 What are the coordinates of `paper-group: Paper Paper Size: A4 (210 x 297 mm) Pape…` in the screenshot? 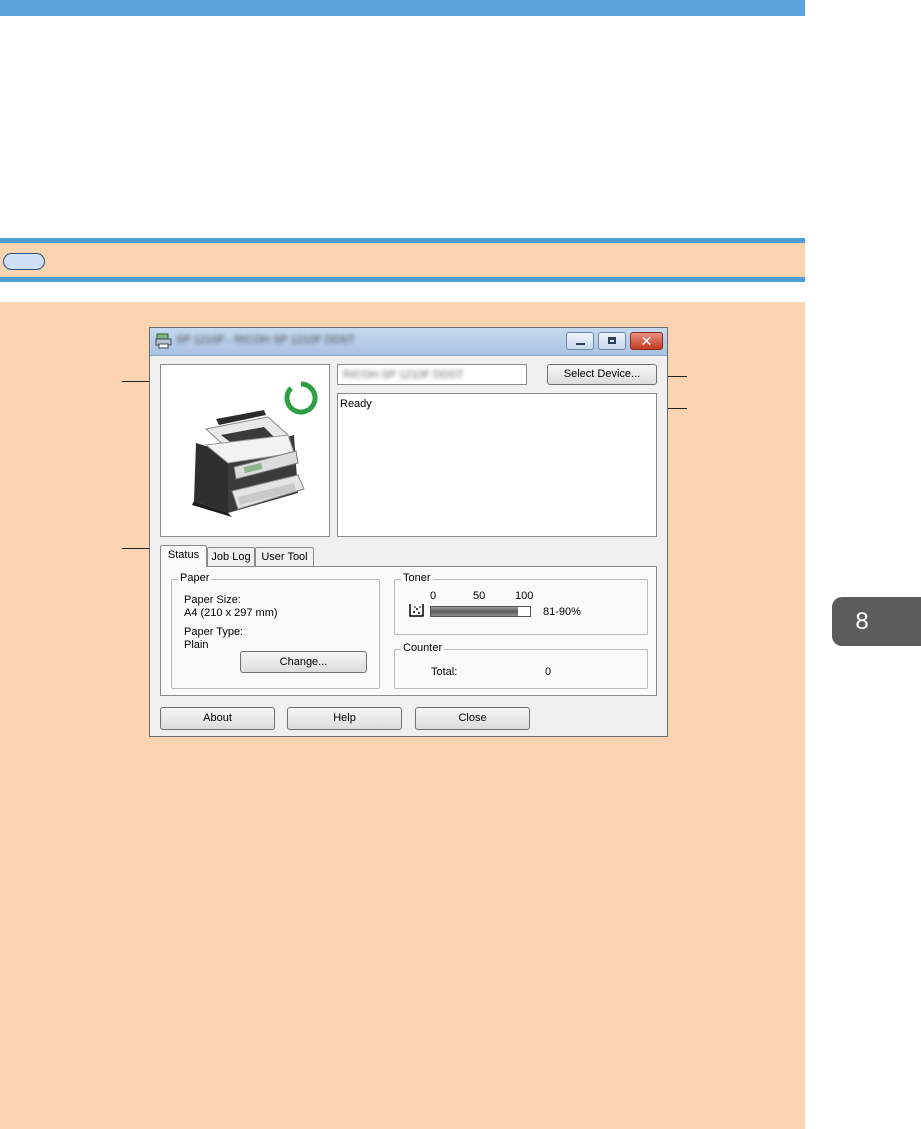 It's located at (275, 630).